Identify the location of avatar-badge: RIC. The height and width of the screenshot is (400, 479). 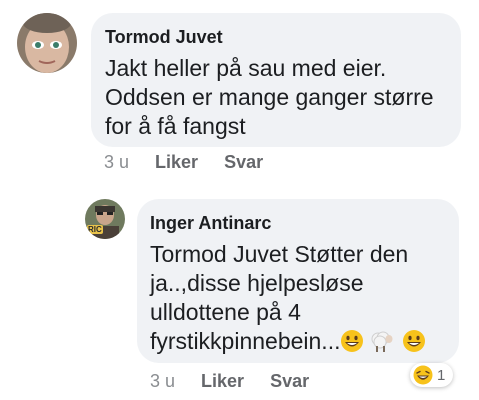
(95, 229).